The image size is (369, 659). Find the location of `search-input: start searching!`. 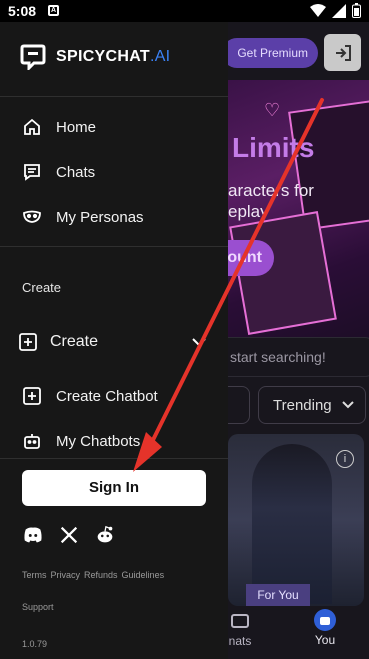

search-input: start searching! is located at coordinates (292, 357).